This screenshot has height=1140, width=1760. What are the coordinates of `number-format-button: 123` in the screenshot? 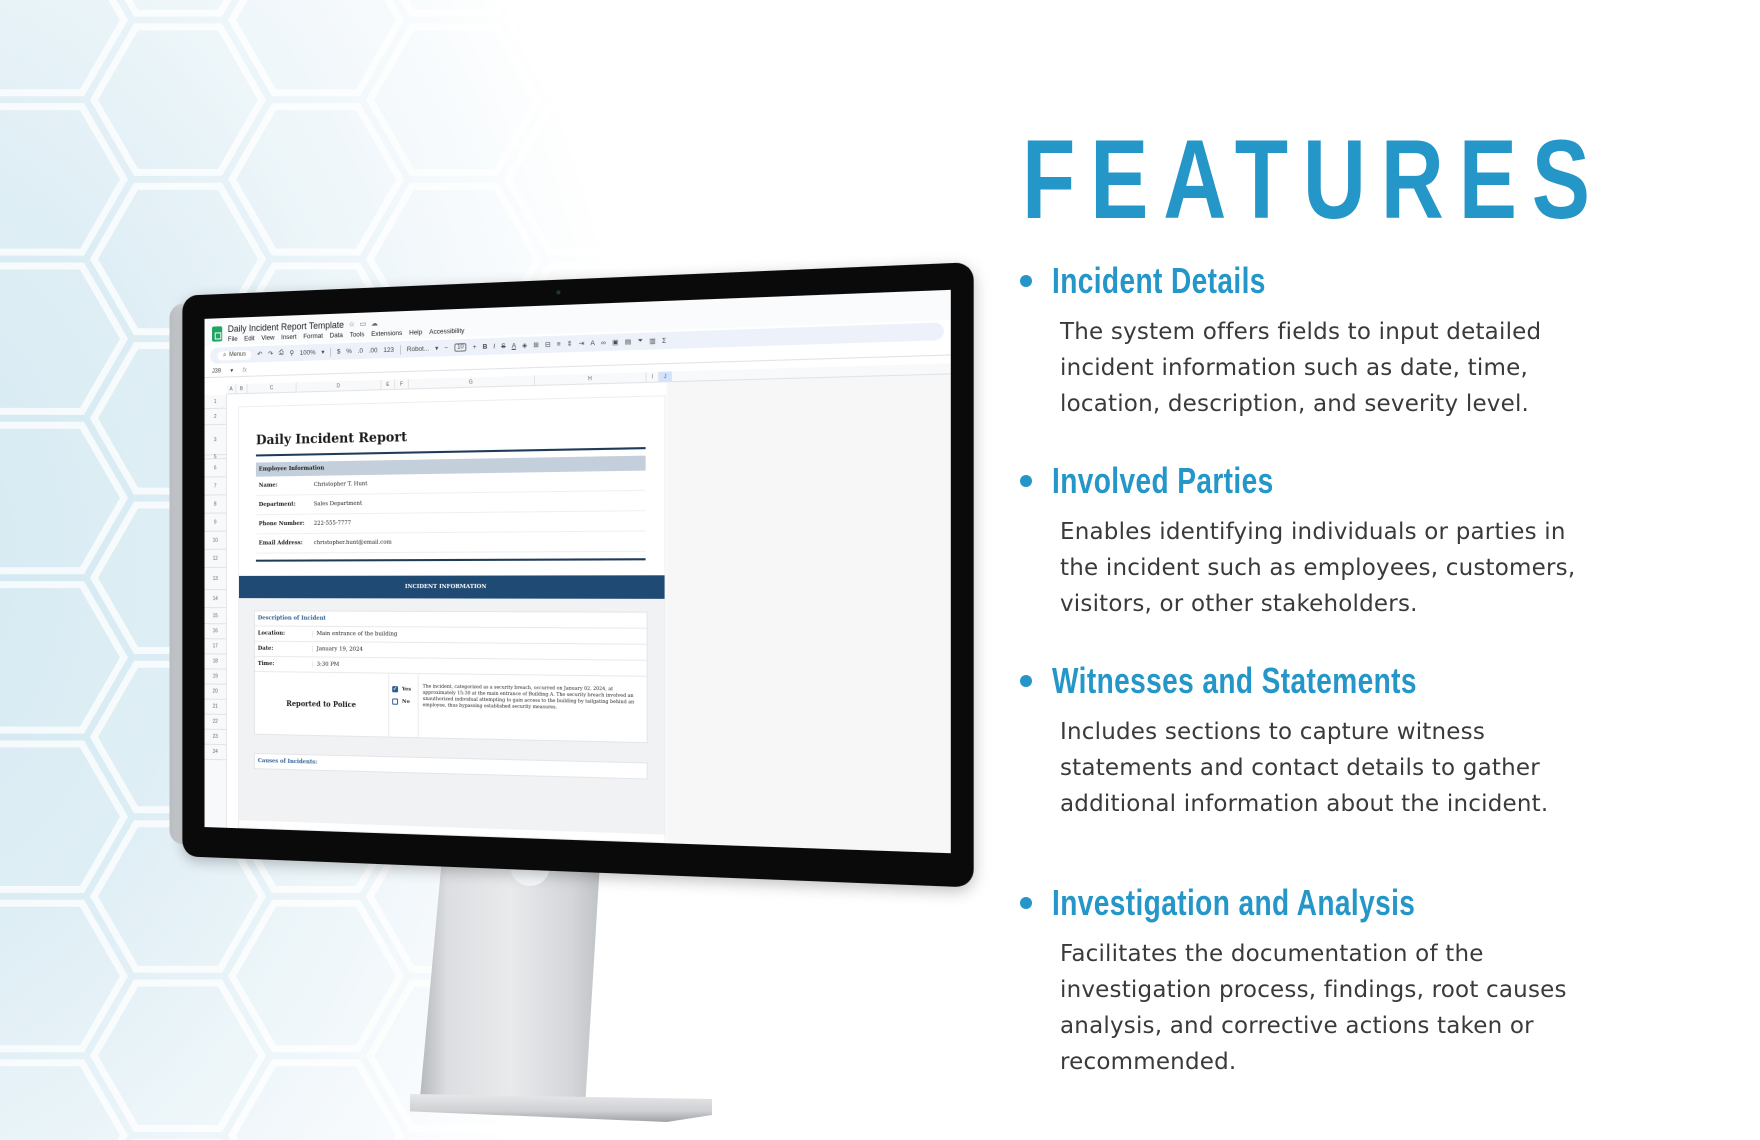 It's located at (388, 350).